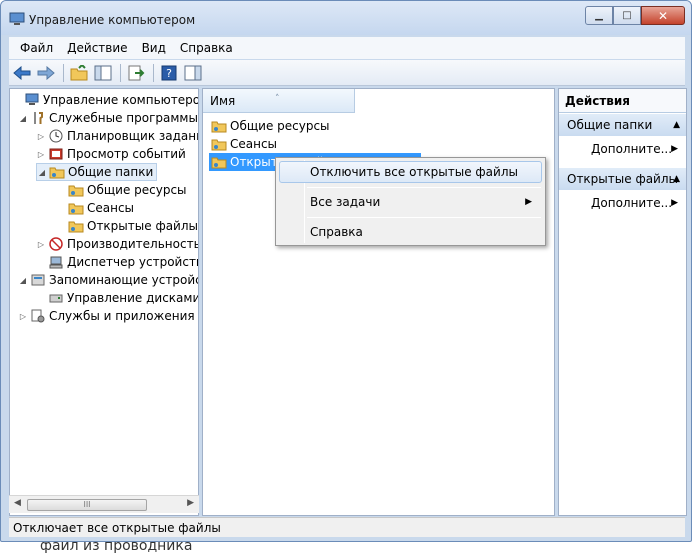 This screenshot has width=692, height=554. I want to click on help-icon: ?, so click(169, 72).